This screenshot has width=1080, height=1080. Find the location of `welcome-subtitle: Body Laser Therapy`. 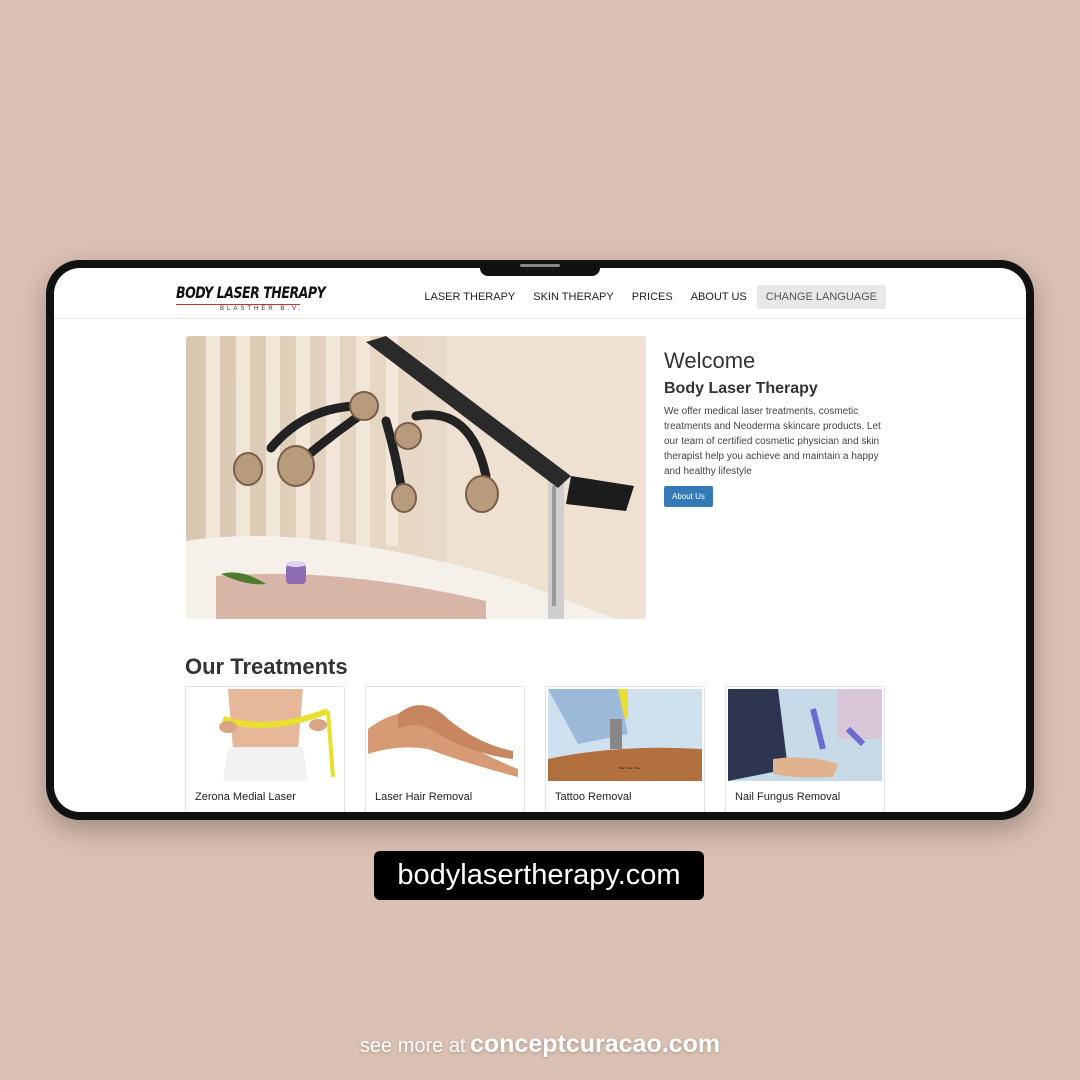

welcome-subtitle: Body Laser Therapy is located at coordinates (741, 388).